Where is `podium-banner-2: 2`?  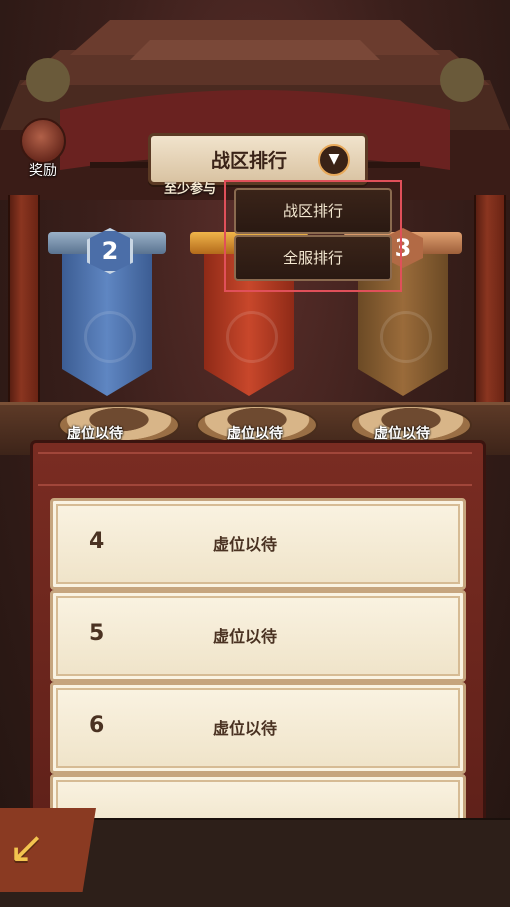 podium-banner-2: 2 is located at coordinates (107, 312).